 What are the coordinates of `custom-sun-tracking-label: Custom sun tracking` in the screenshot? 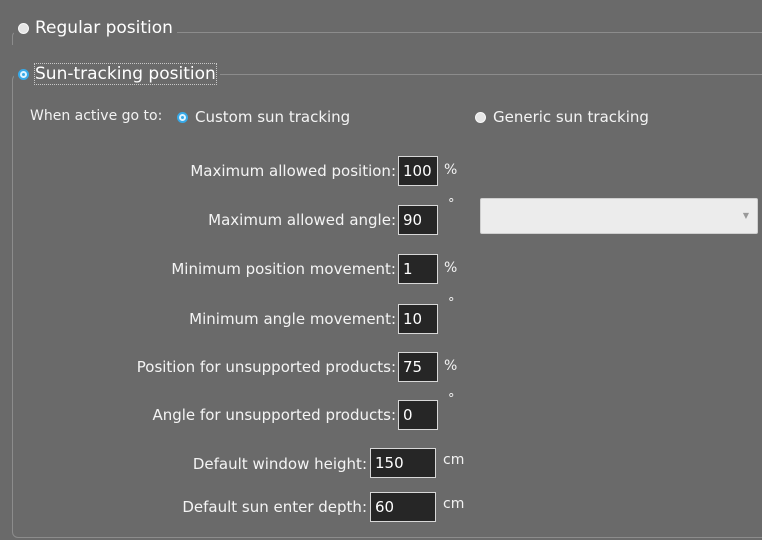 It's located at (272, 117).